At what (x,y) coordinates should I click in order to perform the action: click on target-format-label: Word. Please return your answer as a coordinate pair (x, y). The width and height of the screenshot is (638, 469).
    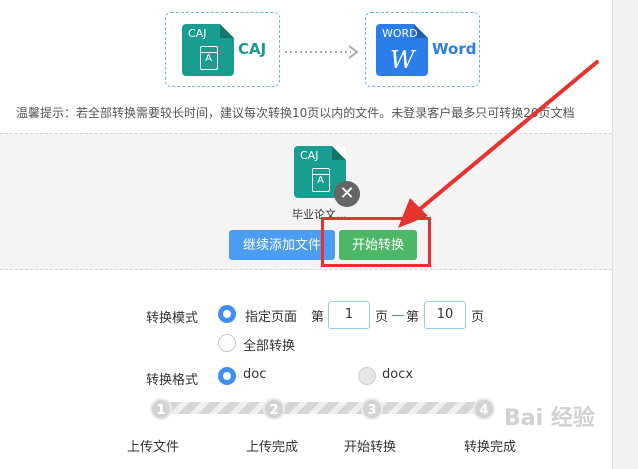
    Looking at the image, I should click on (454, 49).